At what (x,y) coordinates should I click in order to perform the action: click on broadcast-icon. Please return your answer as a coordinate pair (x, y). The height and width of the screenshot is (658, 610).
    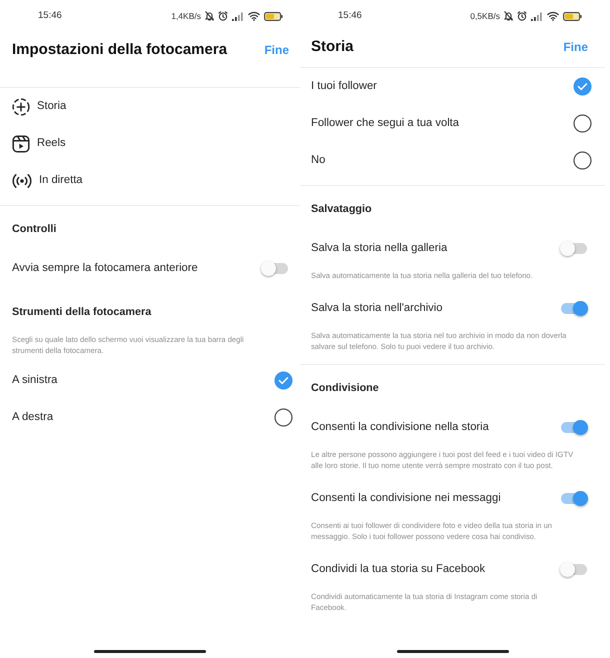
    Looking at the image, I should click on (22, 180).